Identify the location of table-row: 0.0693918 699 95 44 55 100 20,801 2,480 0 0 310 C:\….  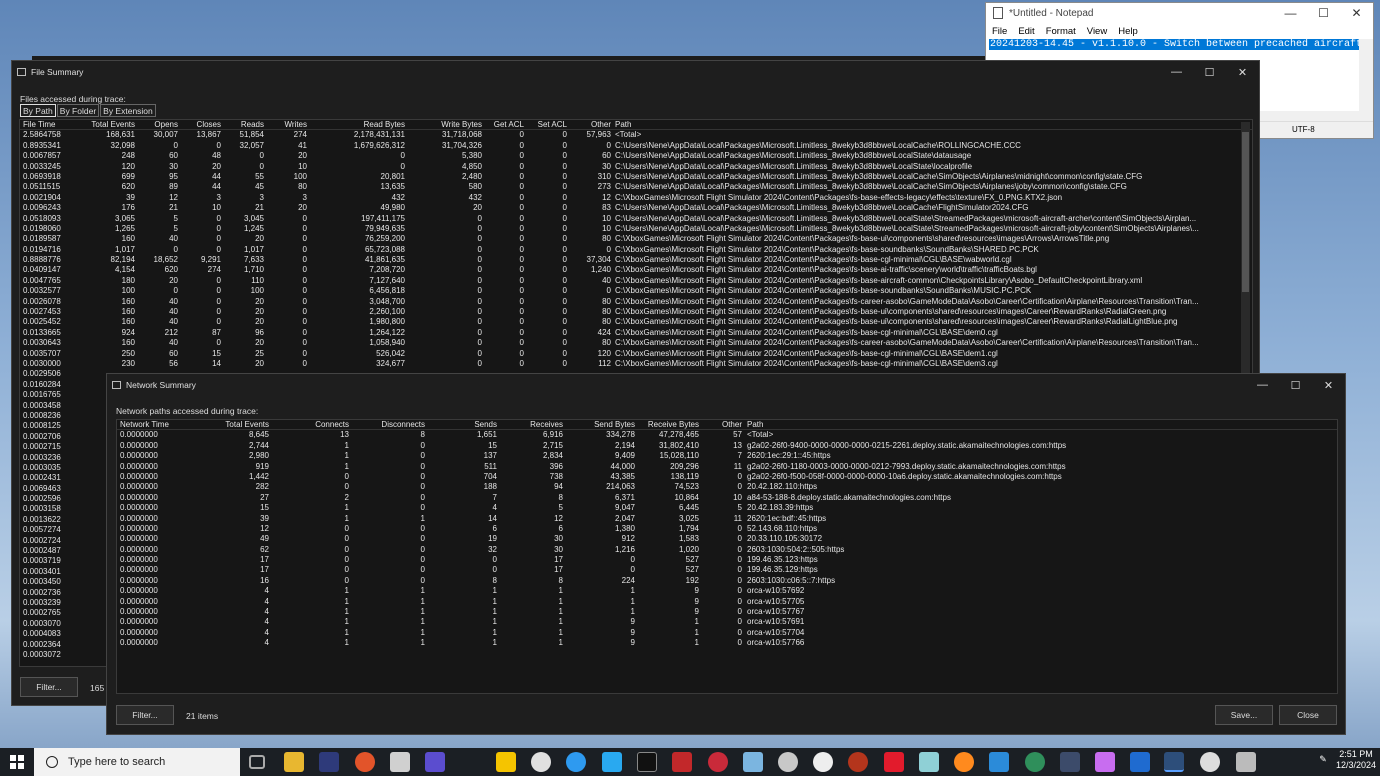
(636, 177).